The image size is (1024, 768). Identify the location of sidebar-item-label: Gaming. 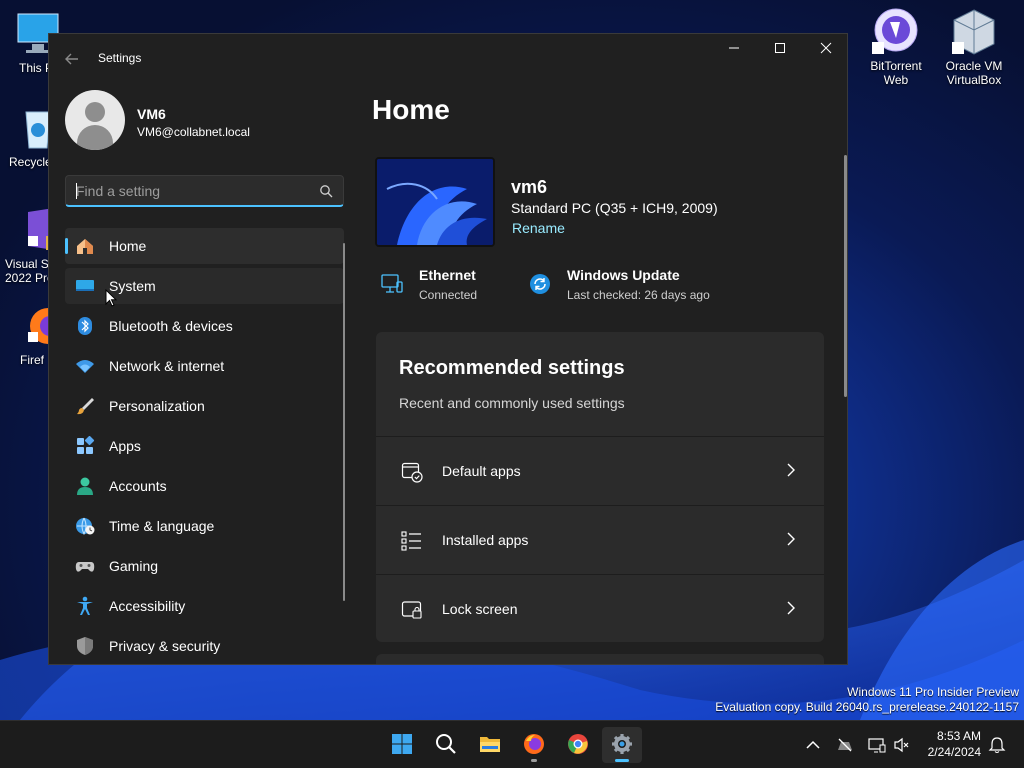
(134, 566).